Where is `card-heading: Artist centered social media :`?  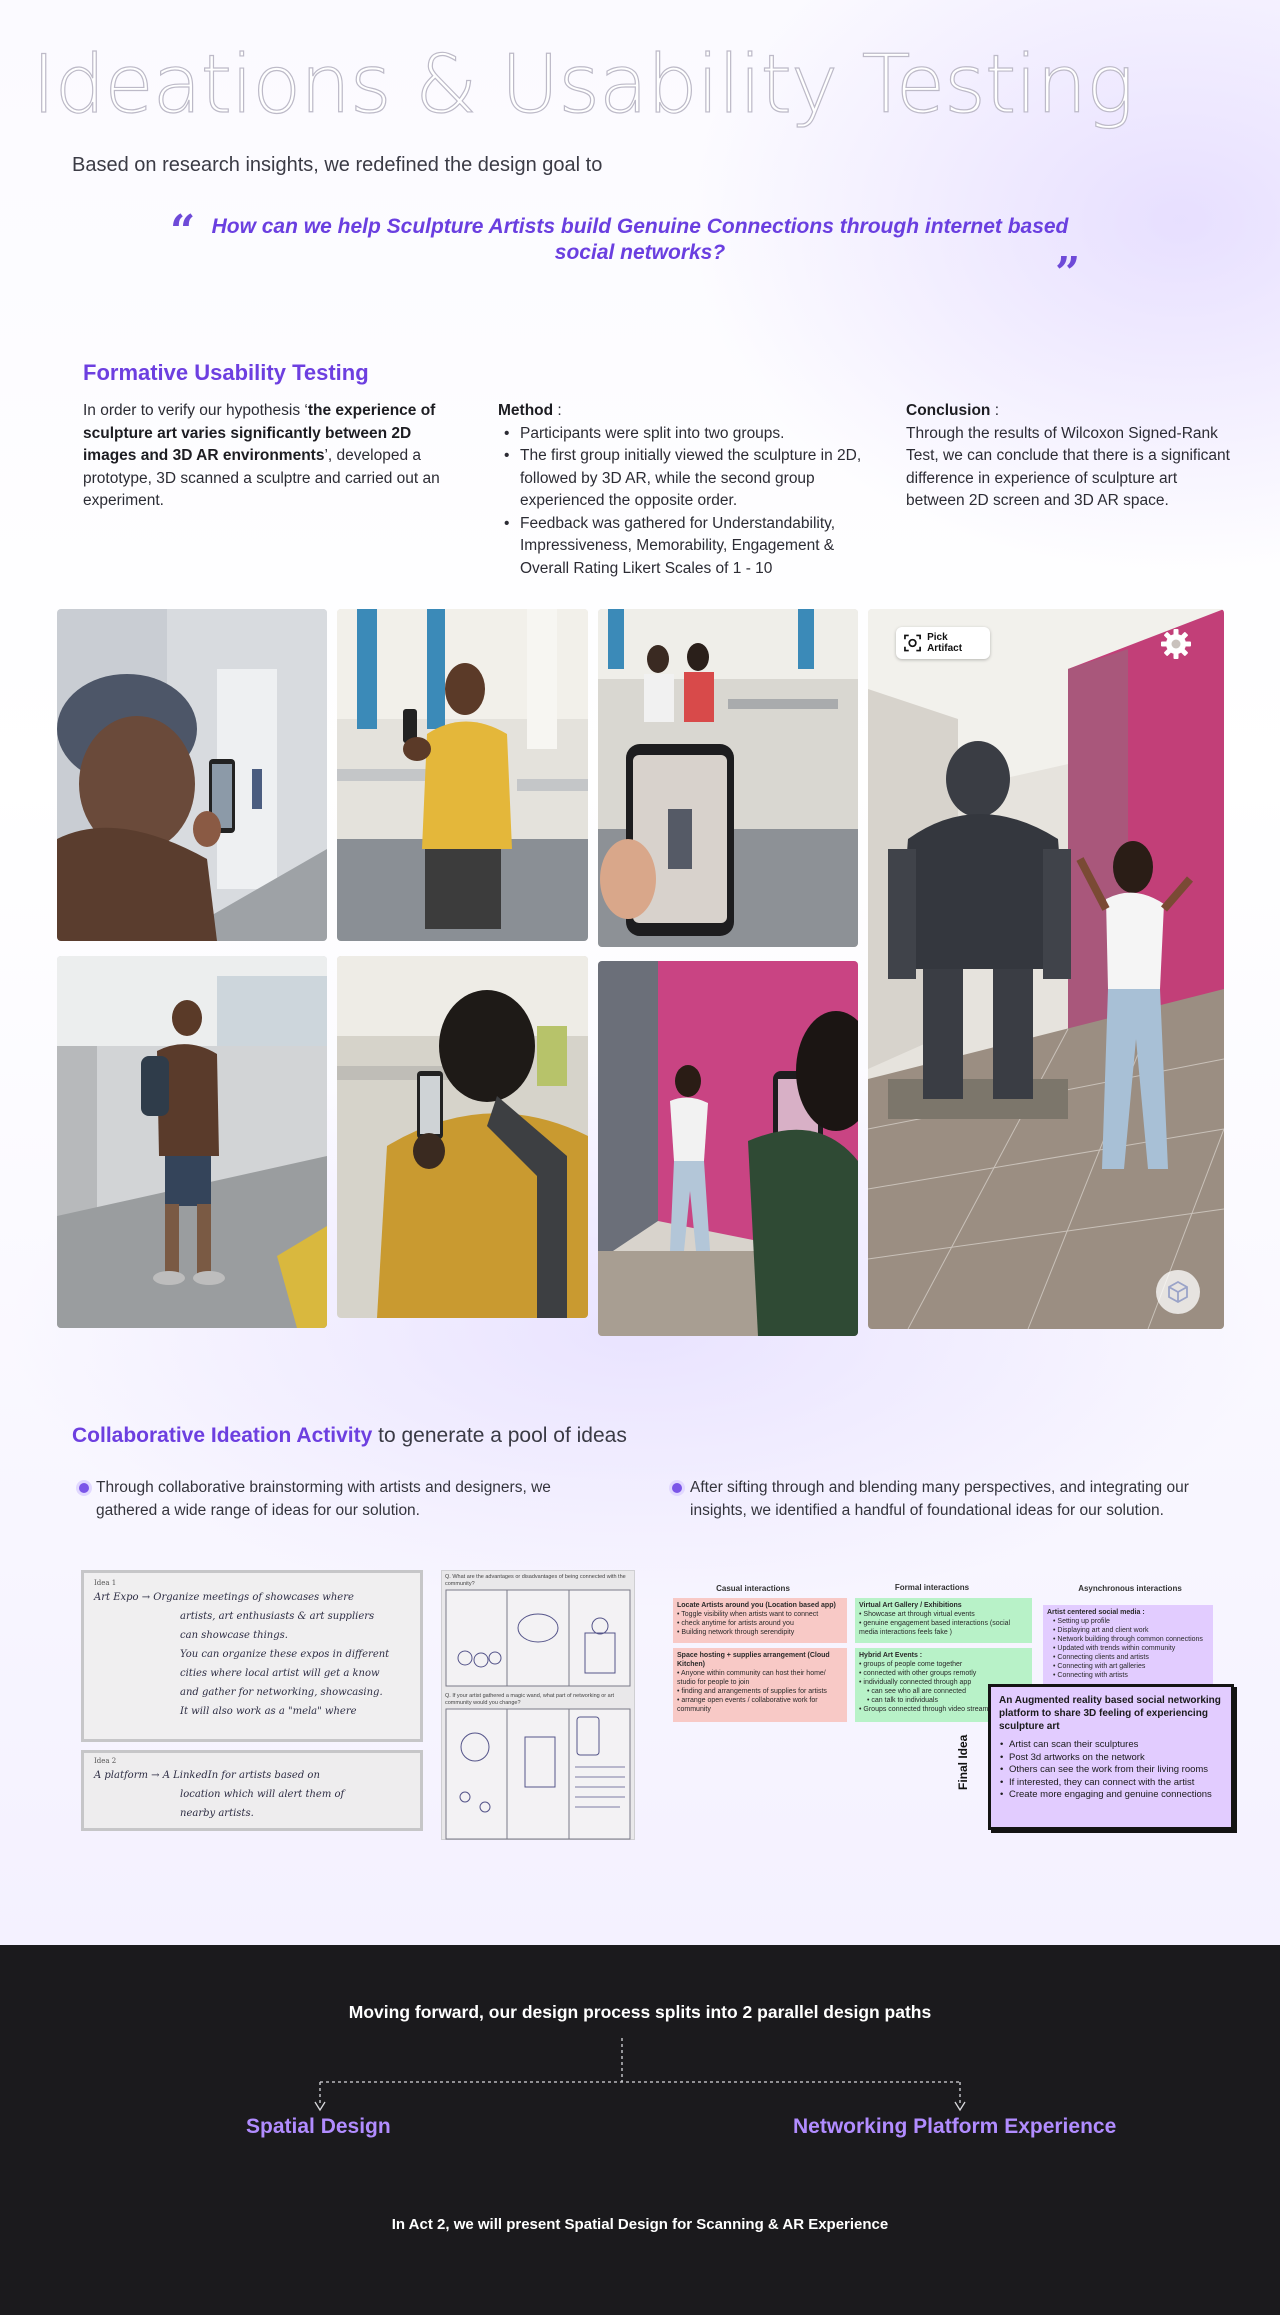 card-heading: Artist centered social media : is located at coordinates (1096, 1612).